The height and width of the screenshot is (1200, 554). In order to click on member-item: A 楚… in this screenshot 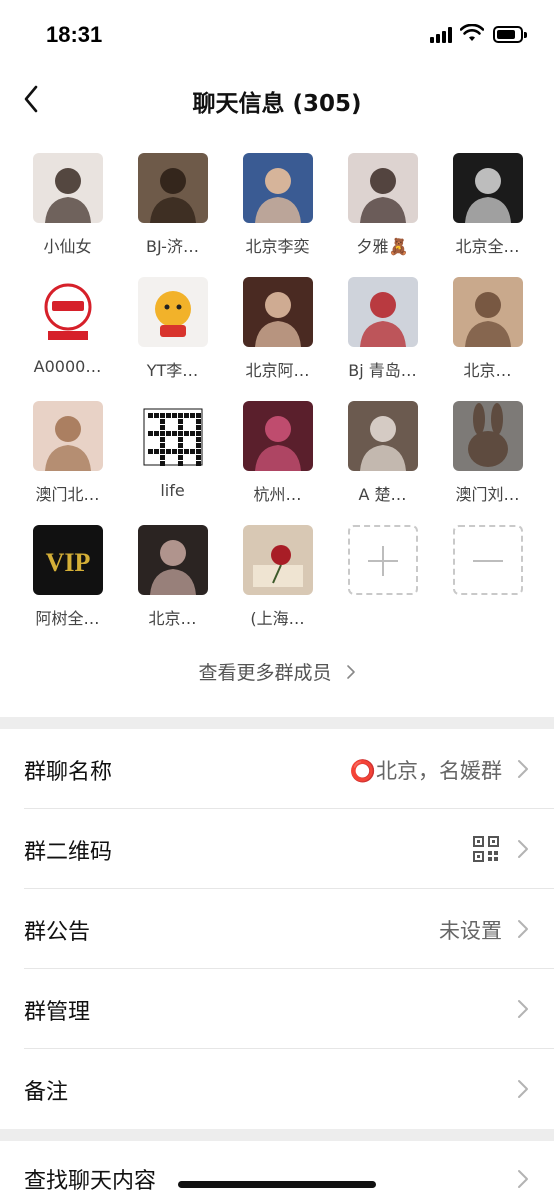, I will do `click(382, 463)`.